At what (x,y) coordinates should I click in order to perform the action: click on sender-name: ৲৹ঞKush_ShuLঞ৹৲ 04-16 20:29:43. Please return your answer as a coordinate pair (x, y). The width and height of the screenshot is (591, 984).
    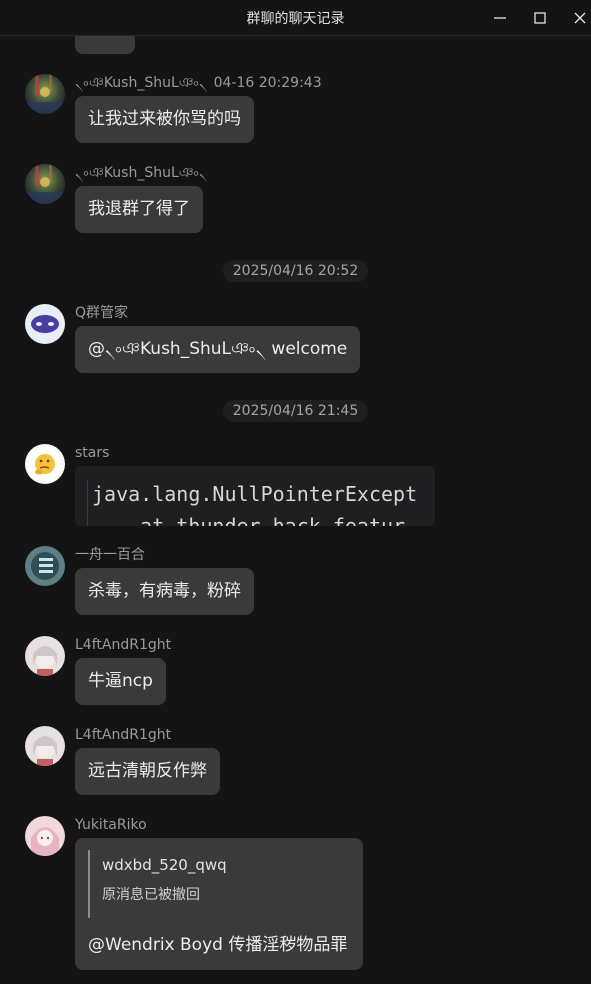
    Looking at the image, I should click on (198, 83).